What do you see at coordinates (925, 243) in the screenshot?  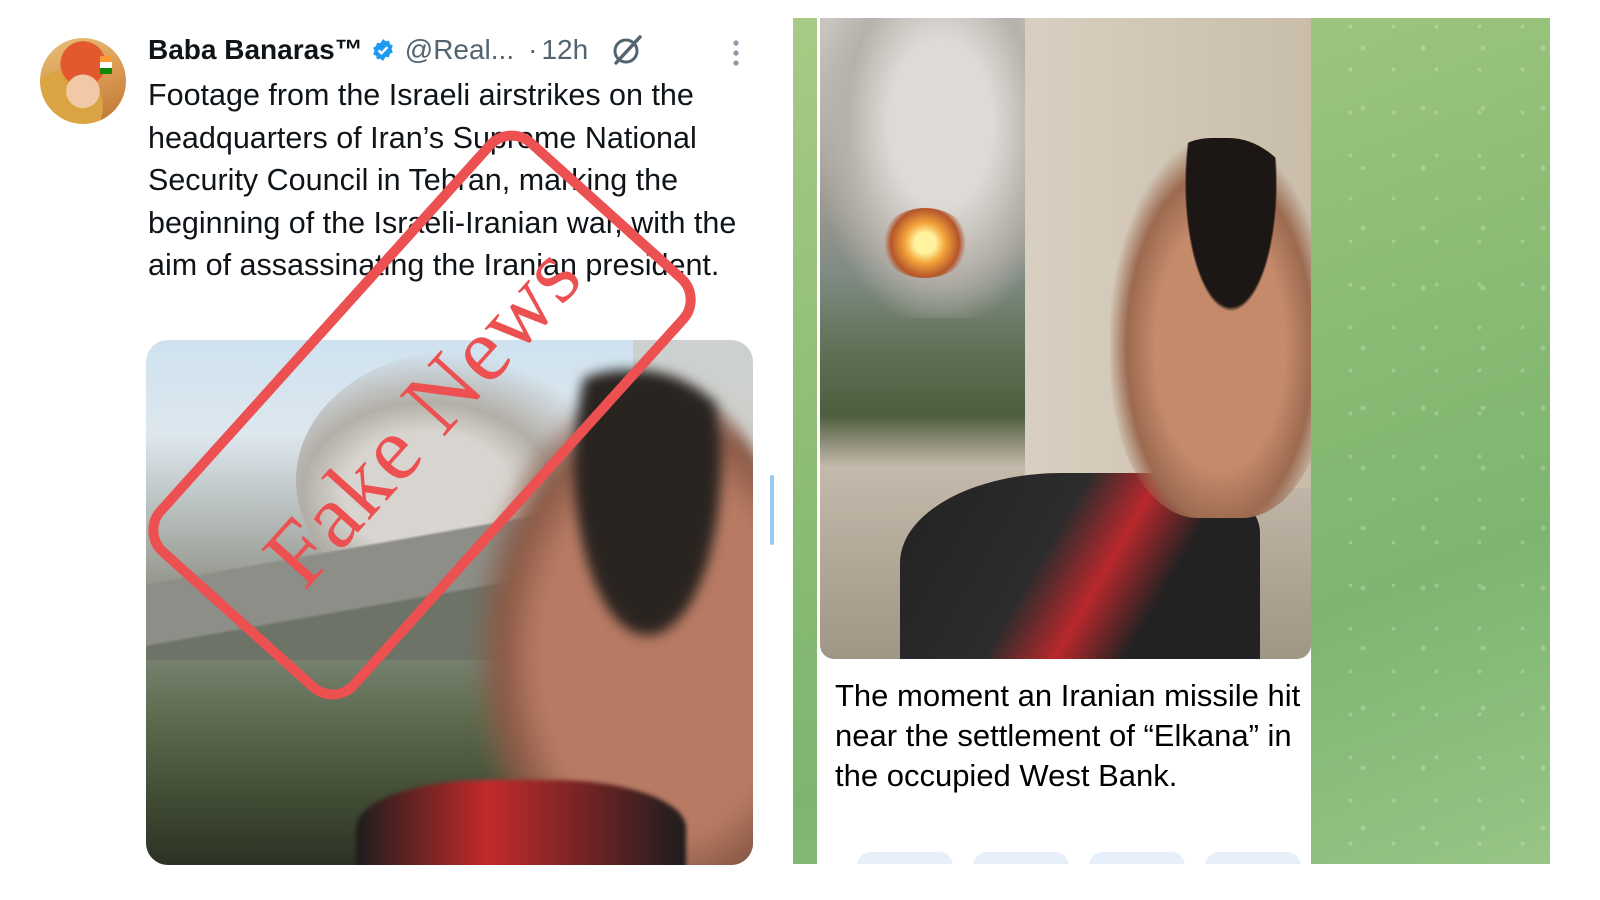 I see `explosion` at bounding box center [925, 243].